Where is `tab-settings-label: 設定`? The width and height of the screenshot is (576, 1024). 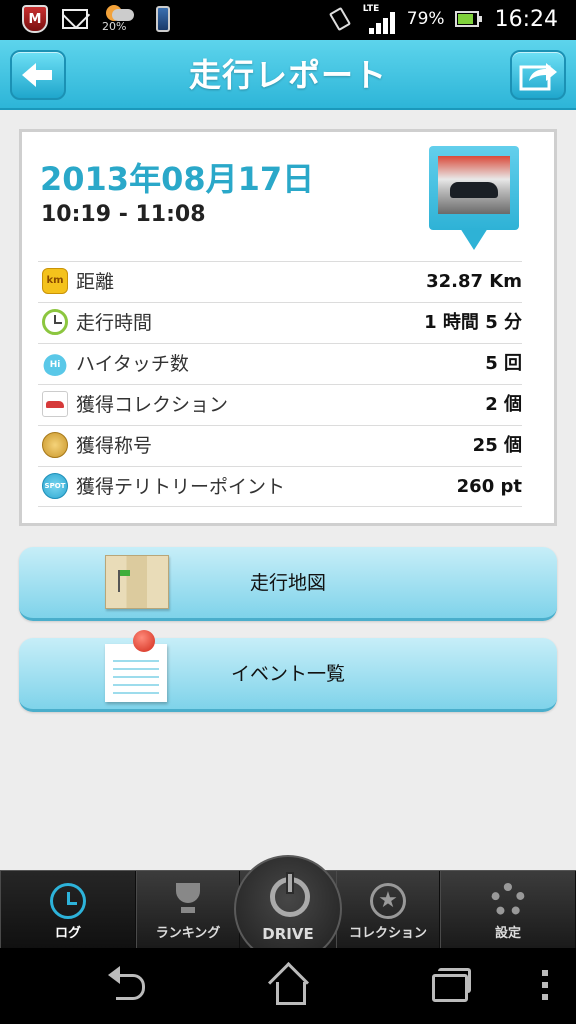 tab-settings-label: 設定 is located at coordinates (507, 933).